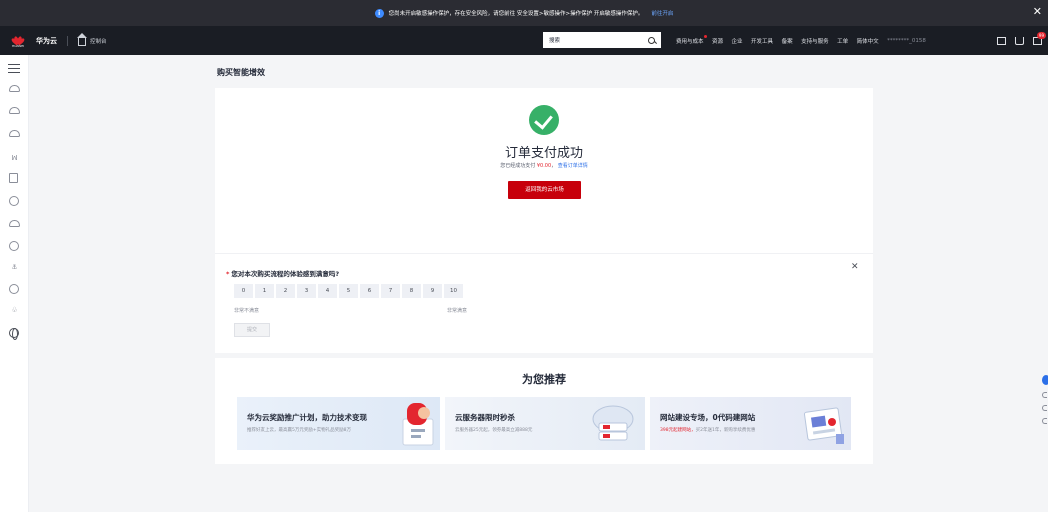 The image size is (1048, 512). What do you see at coordinates (14, 223) in the screenshot?
I see `container-icon` at bounding box center [14, 223].